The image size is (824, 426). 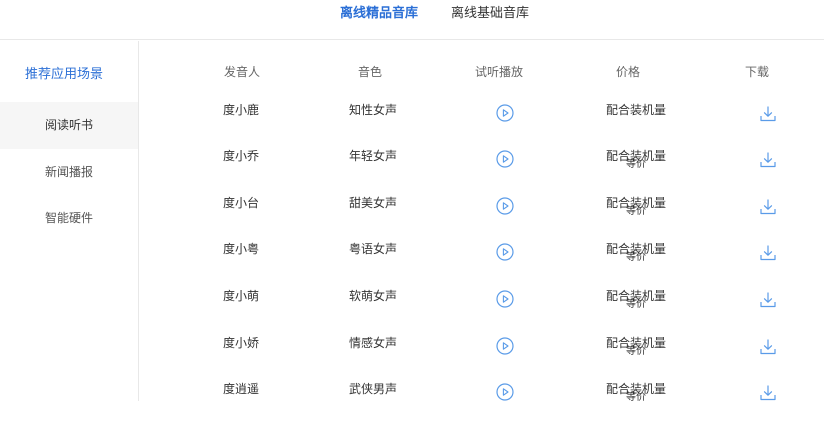 I want to click on column-header-timbre: 音色, so click(x=370, y=72).